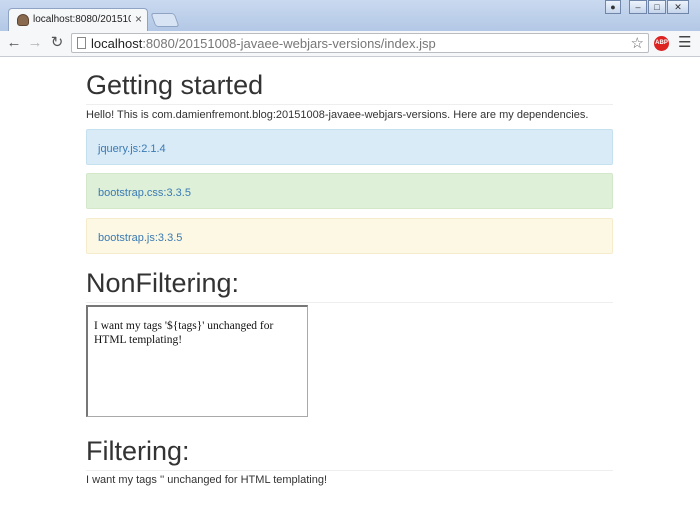  Describe the element at coordinates (349, 285) in the screenshot. I see `heading-nonfiltering: NonFiltering:` at that location.